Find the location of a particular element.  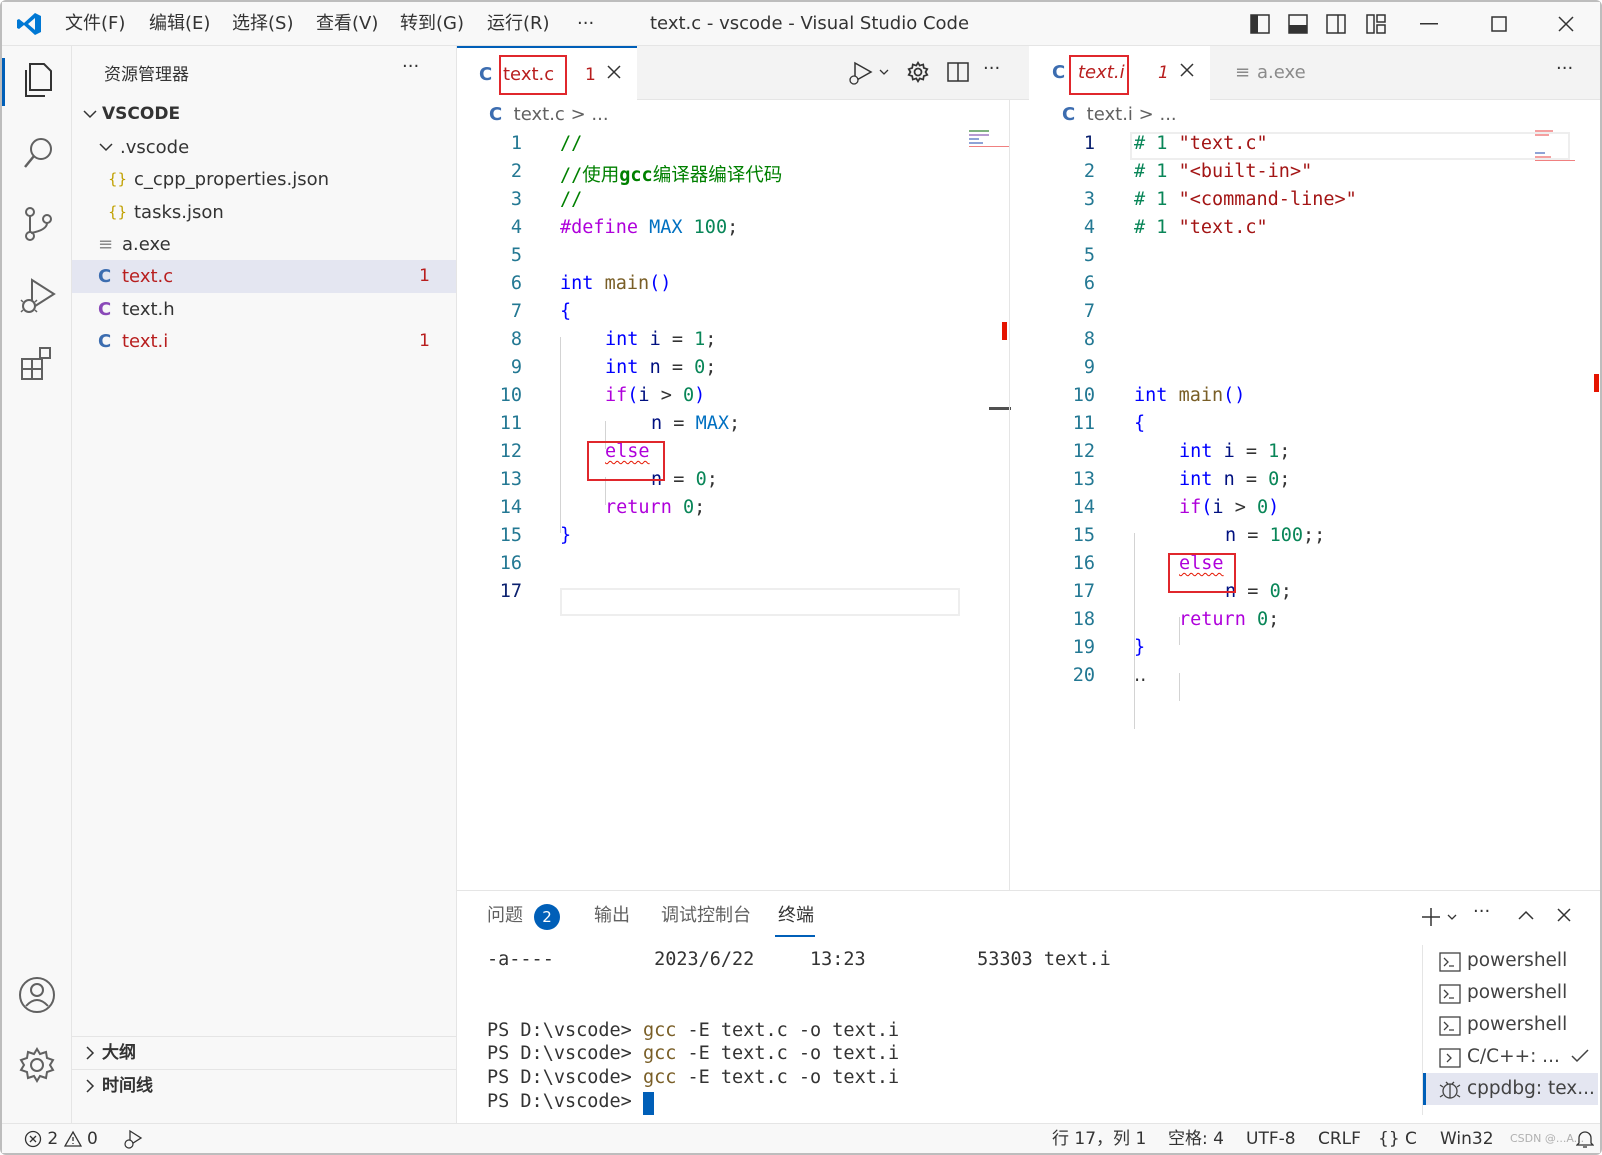

code-line: int n = 0; is located at coordinates (1235, 479).